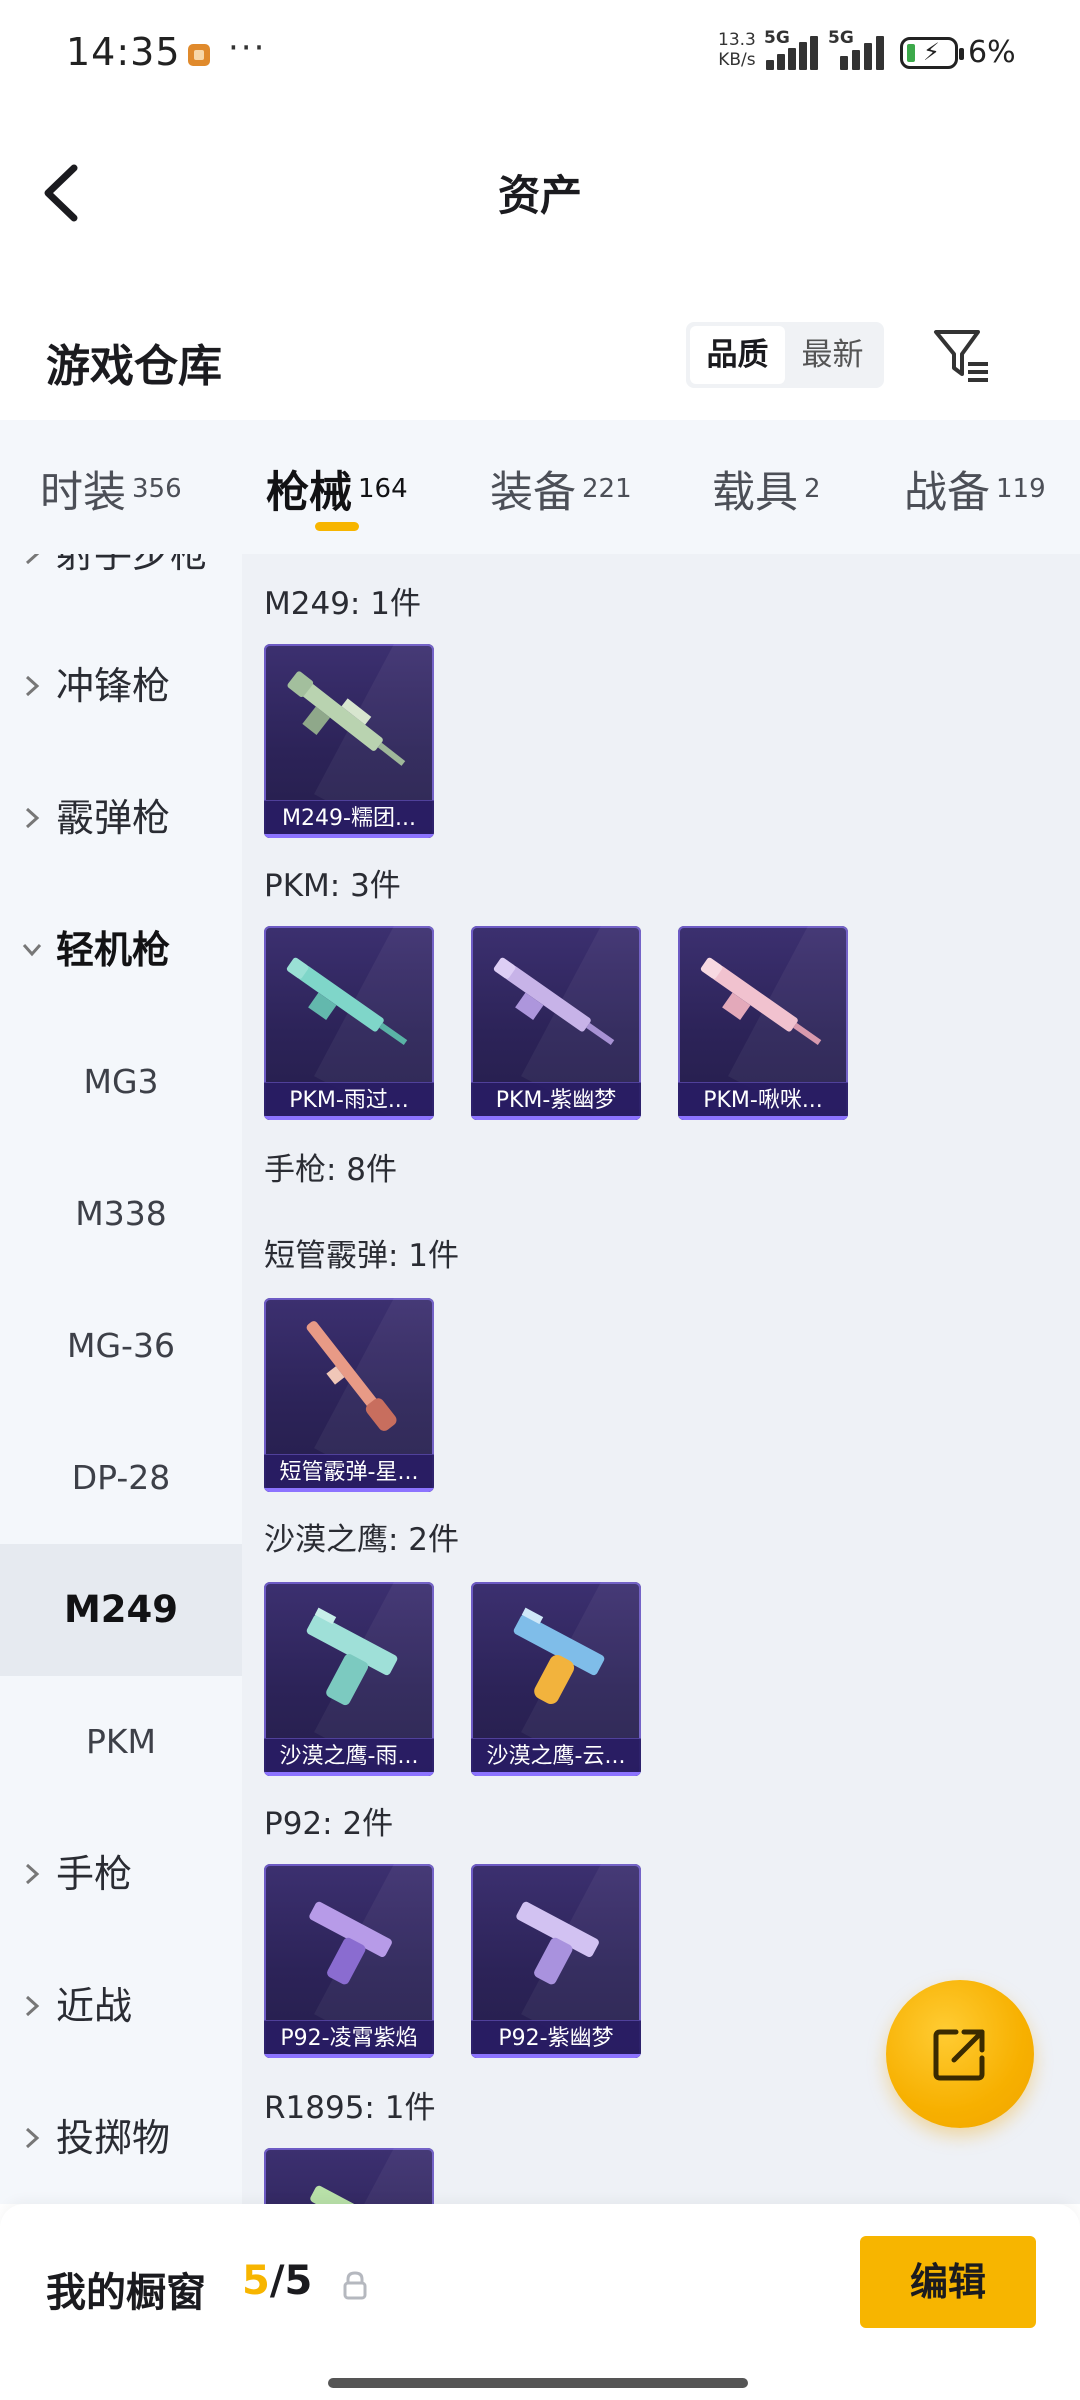  I want to click on group-title-pkm: PKM: 3件, so click(332, 886).